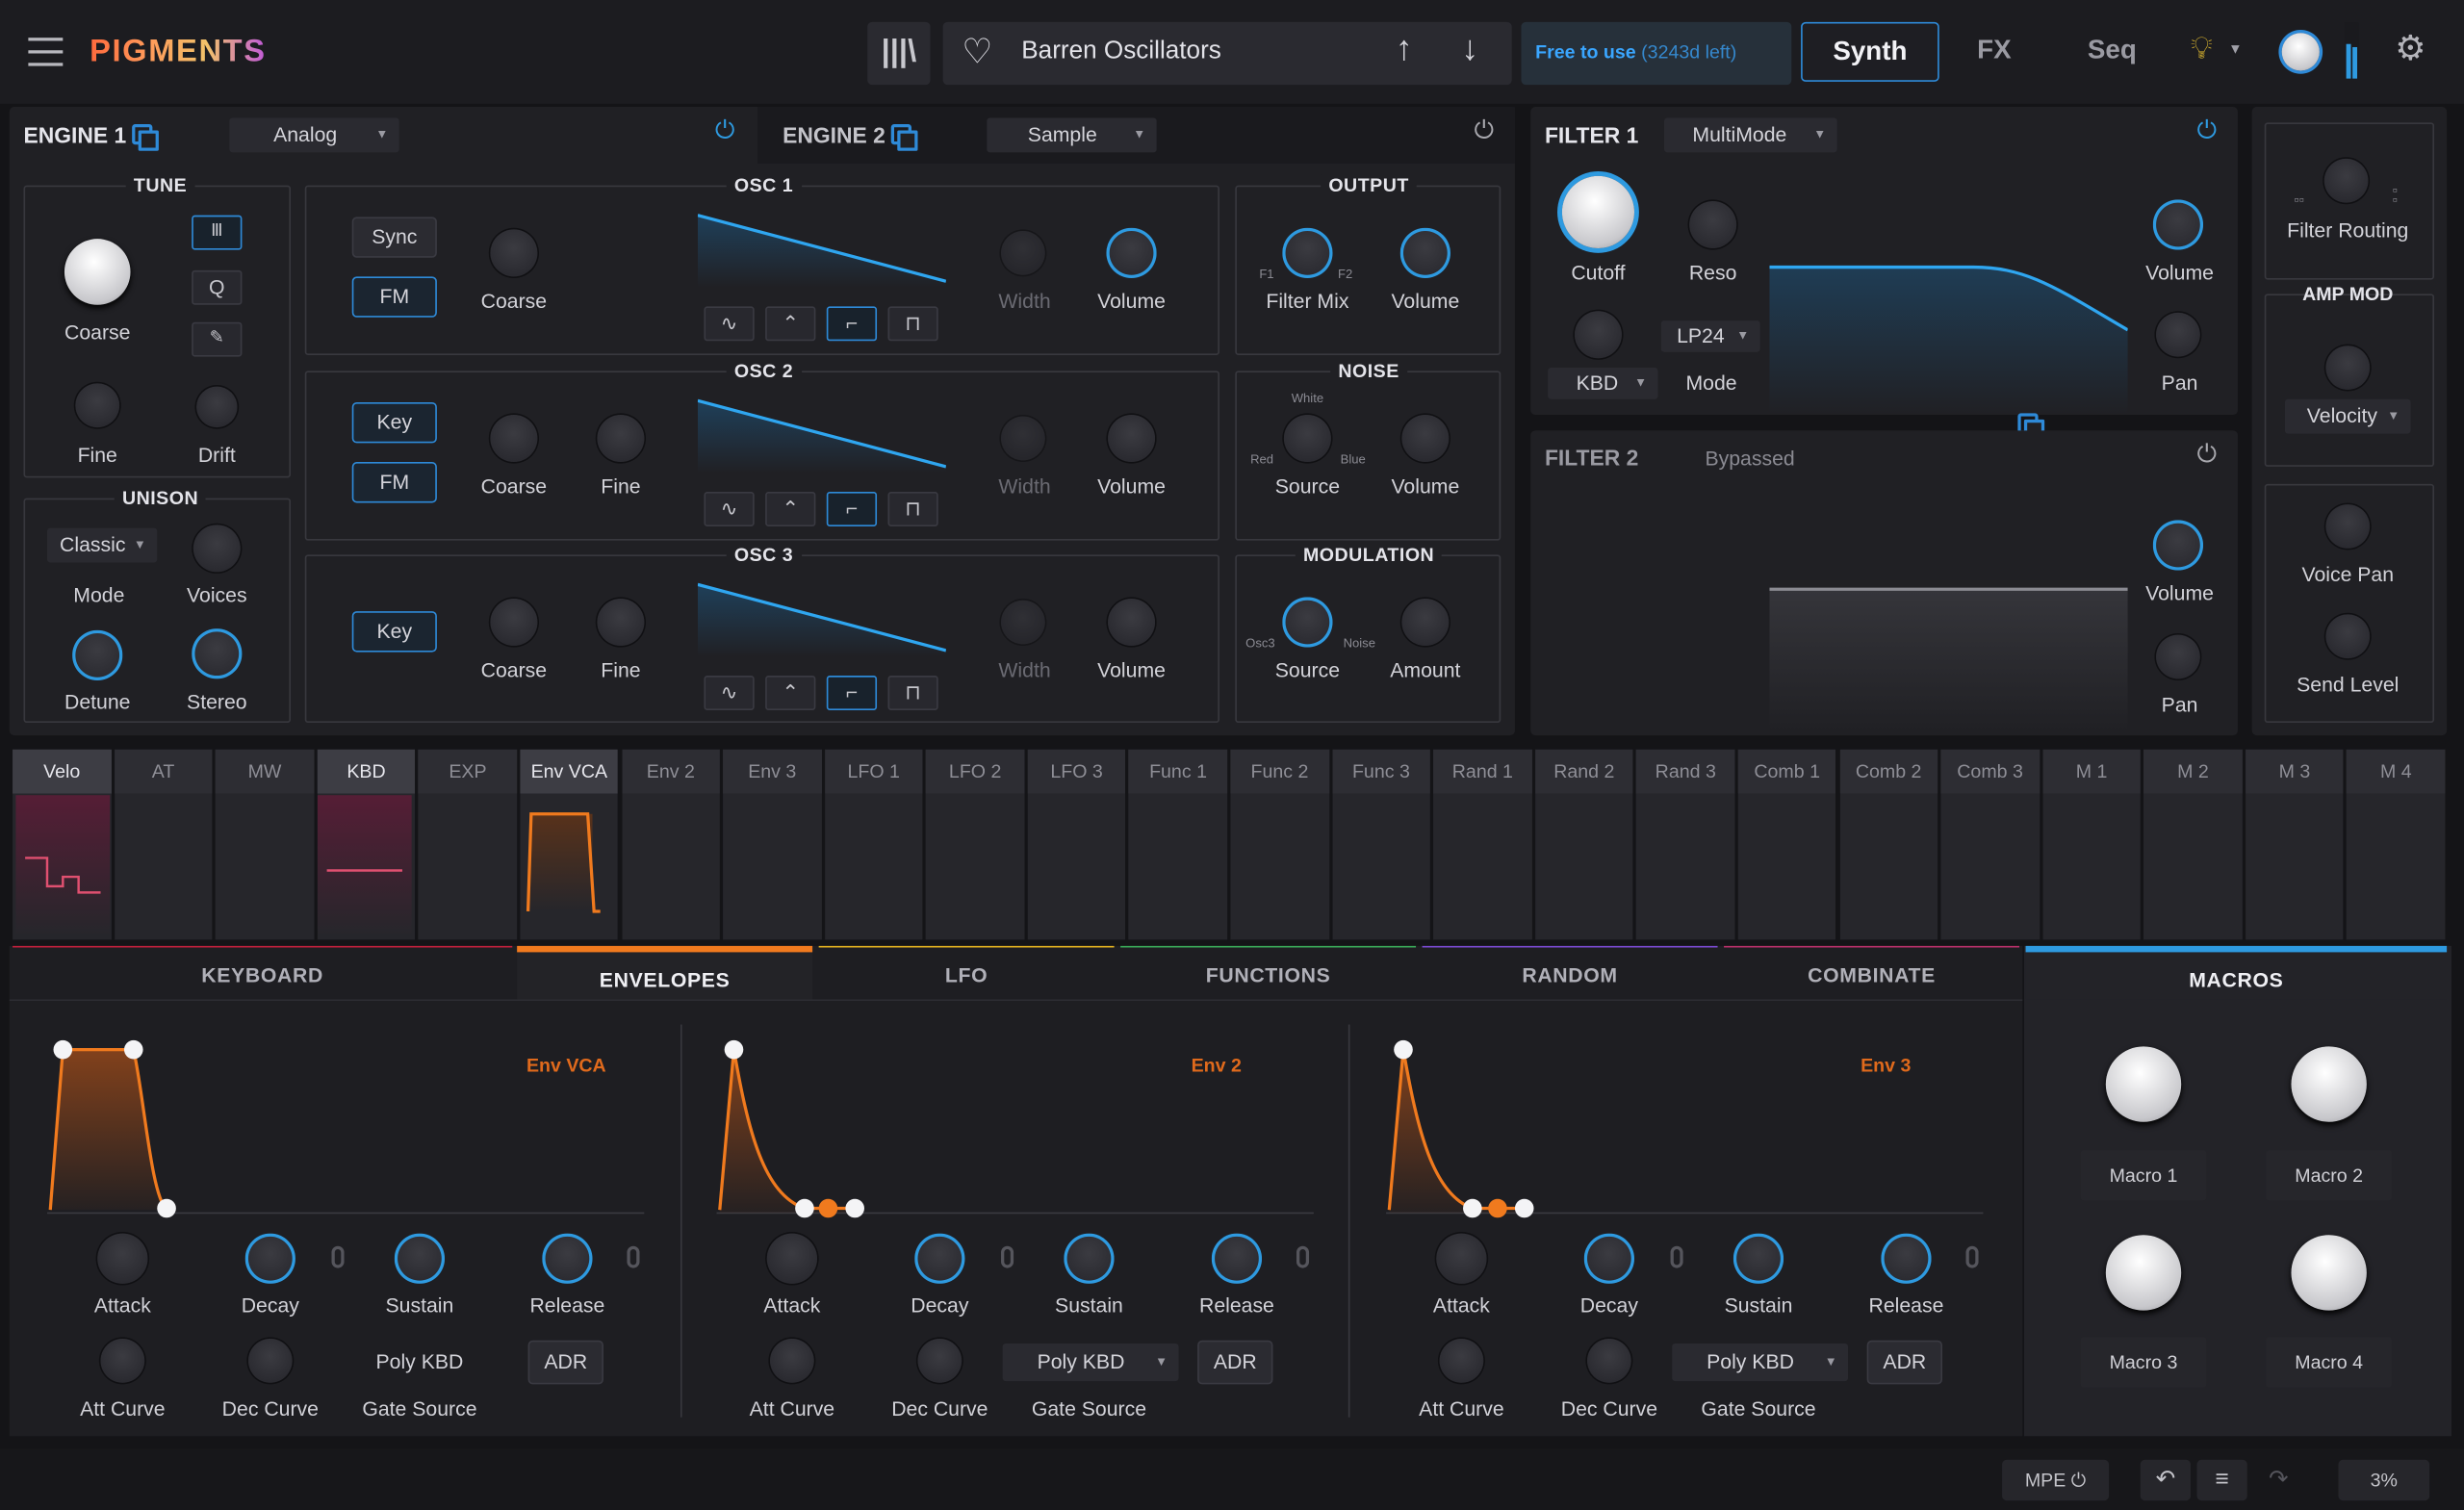 The image size is (2464, 1510). I want to click on license-badge: Free to use (3243d left), so click(1656, 53).